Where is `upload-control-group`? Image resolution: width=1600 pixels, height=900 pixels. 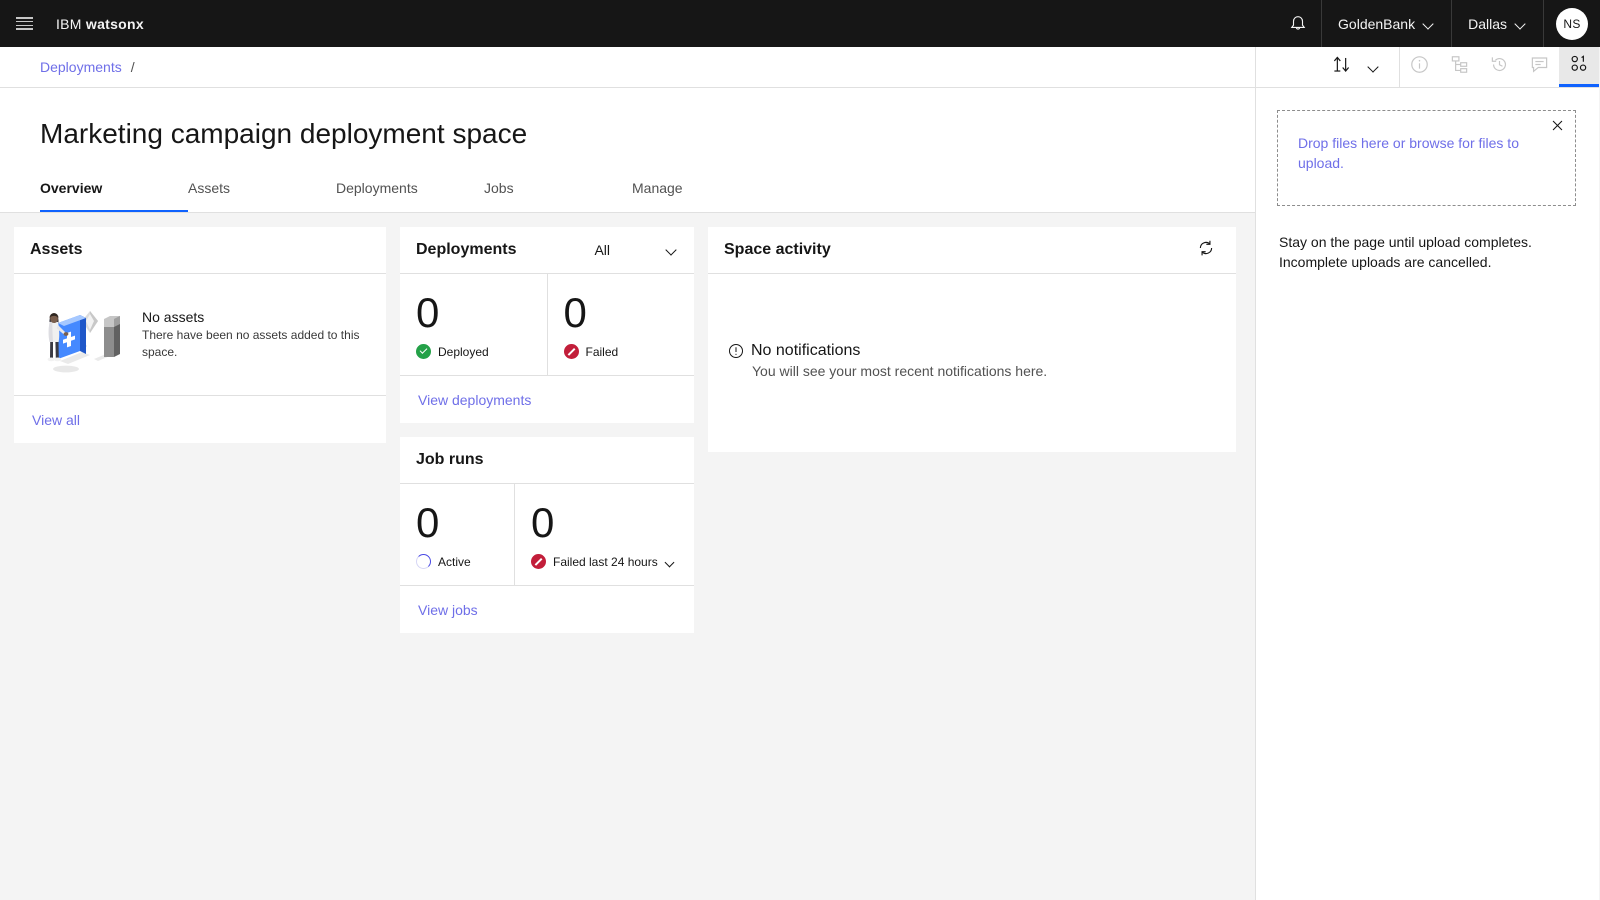 upload-control-group is located at coordinates (1356, 67).